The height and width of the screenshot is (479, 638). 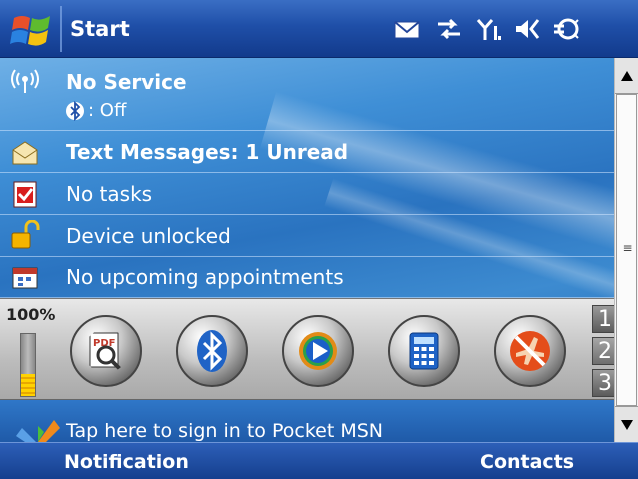 I want to click on msn-signin-strip: Tap here to sign in to Pocket MSN, so click(x=307, y=421).